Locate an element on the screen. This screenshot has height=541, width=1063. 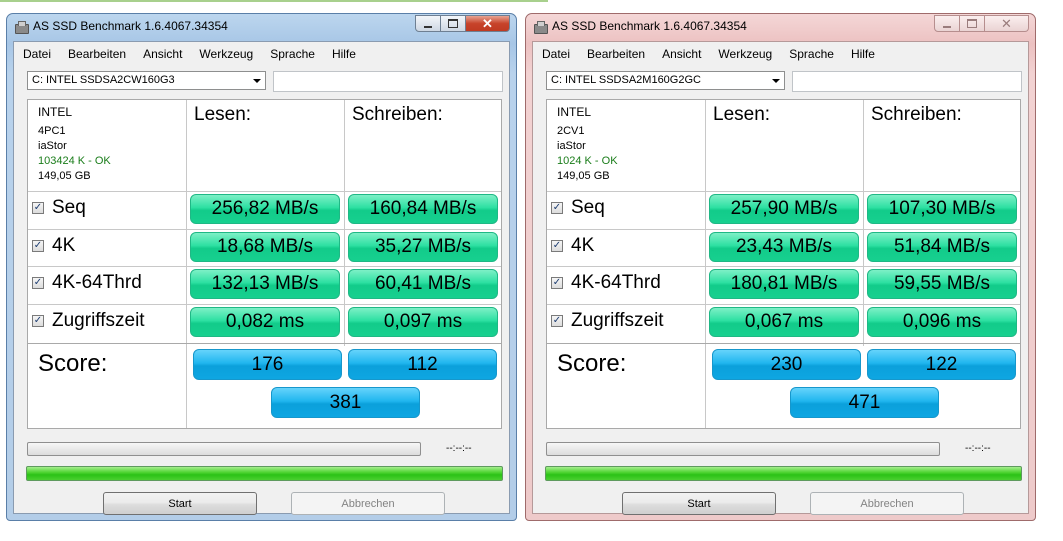
row-4k64-label: 4K-64Thrd is located at coordinates (616, 282).